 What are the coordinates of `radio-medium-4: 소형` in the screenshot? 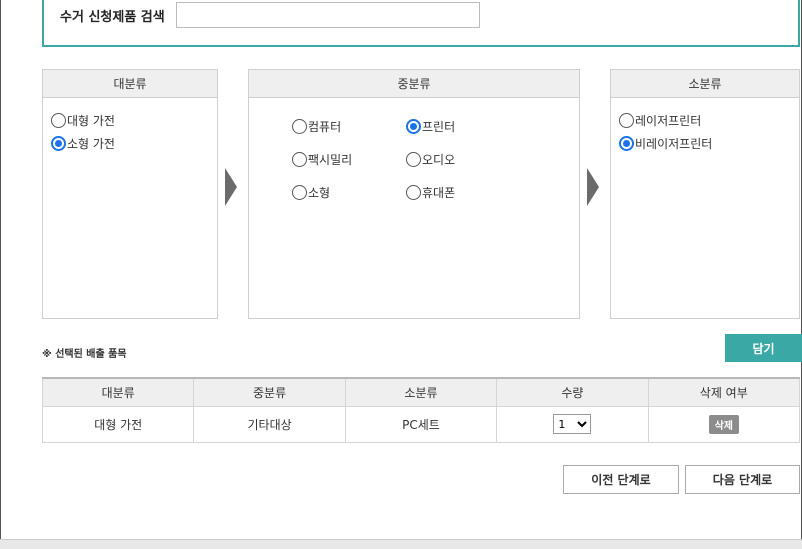 It's located at (311, 192).